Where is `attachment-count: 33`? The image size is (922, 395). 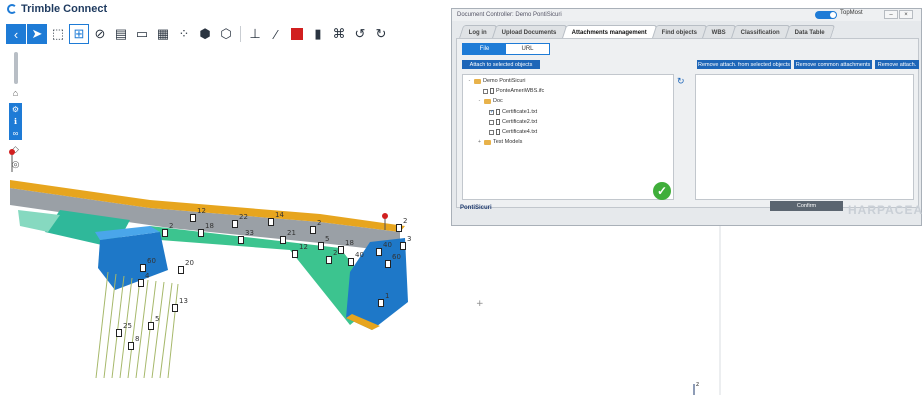 attachment-count: 33 is located at coordinates (249, 233).